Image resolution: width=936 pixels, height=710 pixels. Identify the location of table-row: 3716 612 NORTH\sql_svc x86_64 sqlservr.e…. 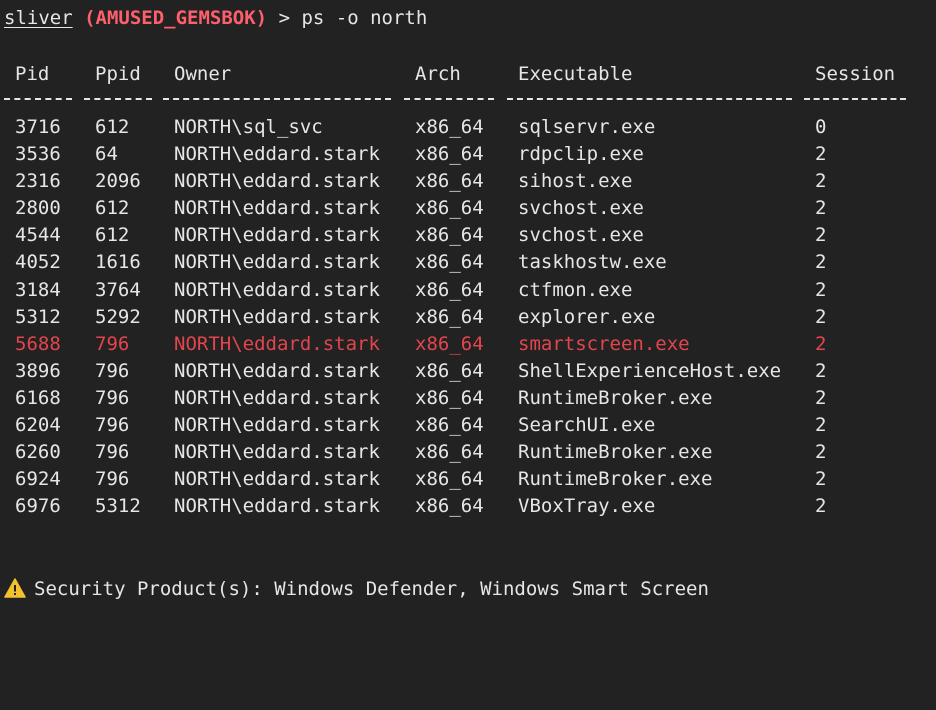
(468, 127).